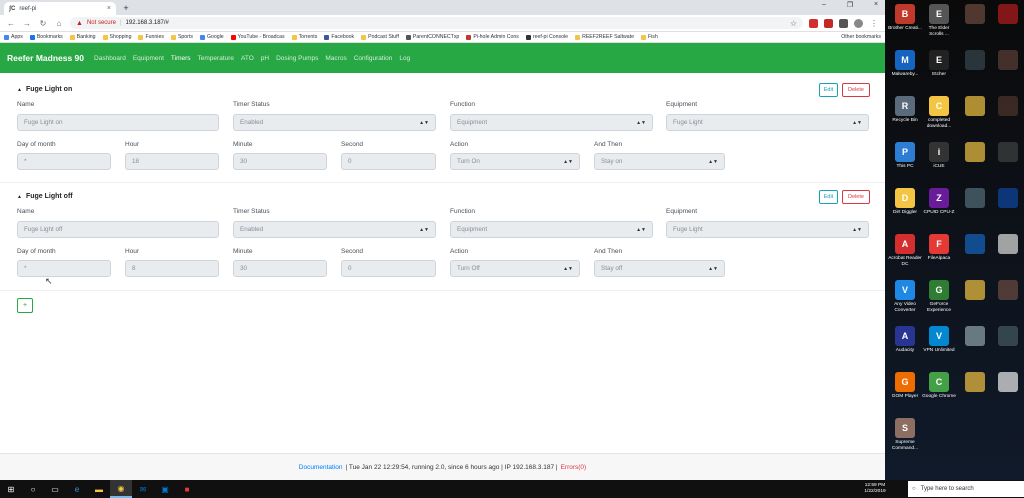 The image size is (1024, 498). I want to click on bookmark-item: REEF2REEF Saltwate, so click(604, 37).